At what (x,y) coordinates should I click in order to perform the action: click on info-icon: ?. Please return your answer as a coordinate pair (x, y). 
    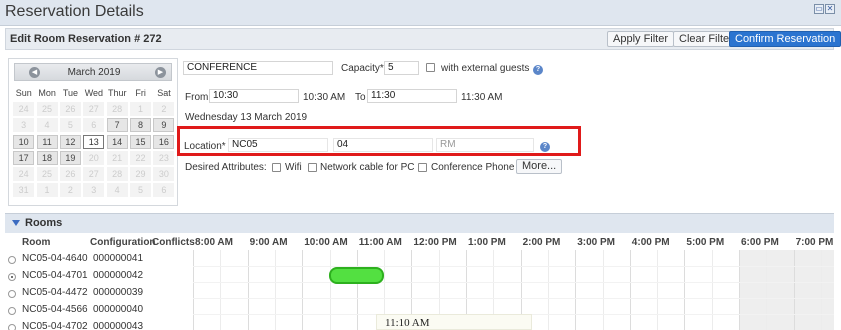
    Looking at the image, I should click on (538, 70).